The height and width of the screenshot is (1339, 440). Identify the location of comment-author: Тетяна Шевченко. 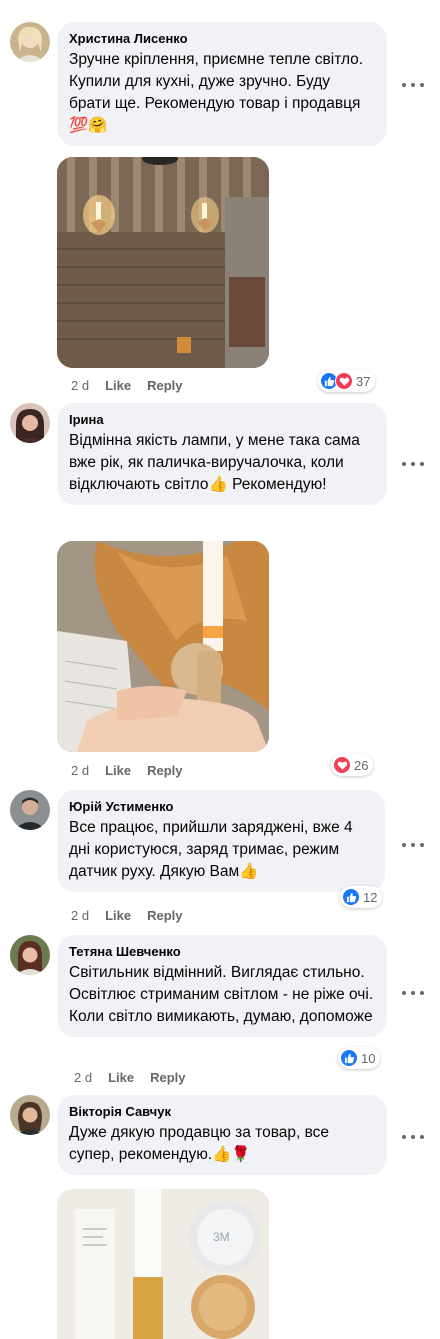
(222, 951).